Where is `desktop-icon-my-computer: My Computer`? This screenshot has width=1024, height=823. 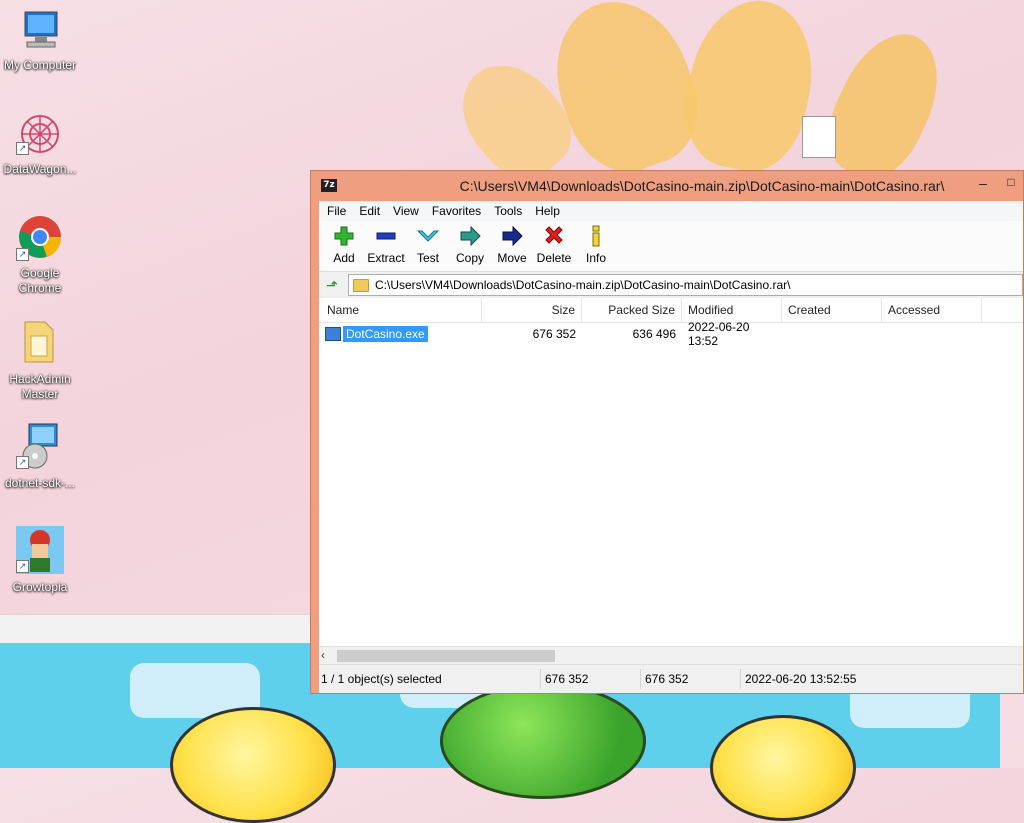 desktop-icon-my-computer: My Computer is located at coordinates (40, 40).